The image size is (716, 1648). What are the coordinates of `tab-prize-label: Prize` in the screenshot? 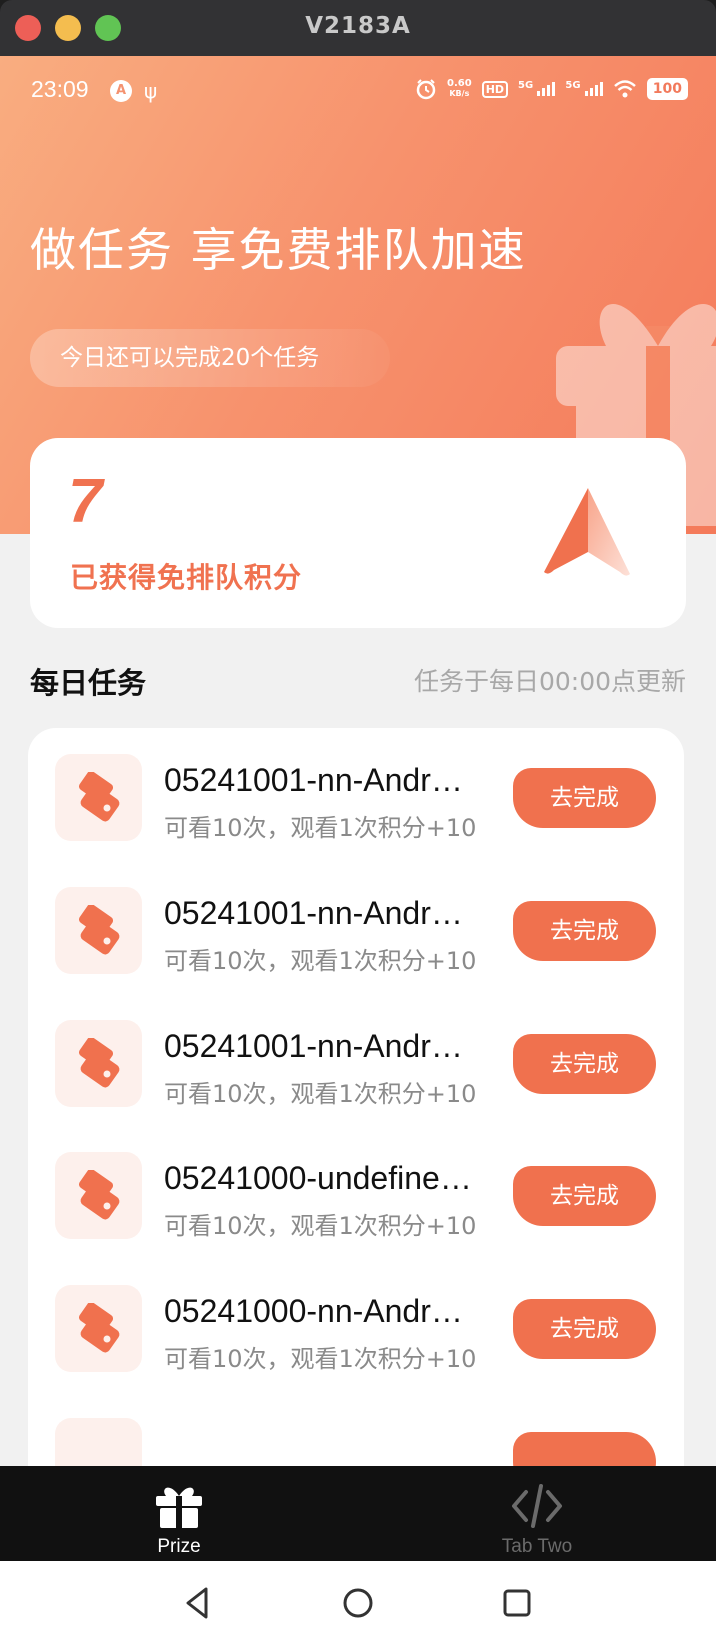 It's located at (179, 1546).